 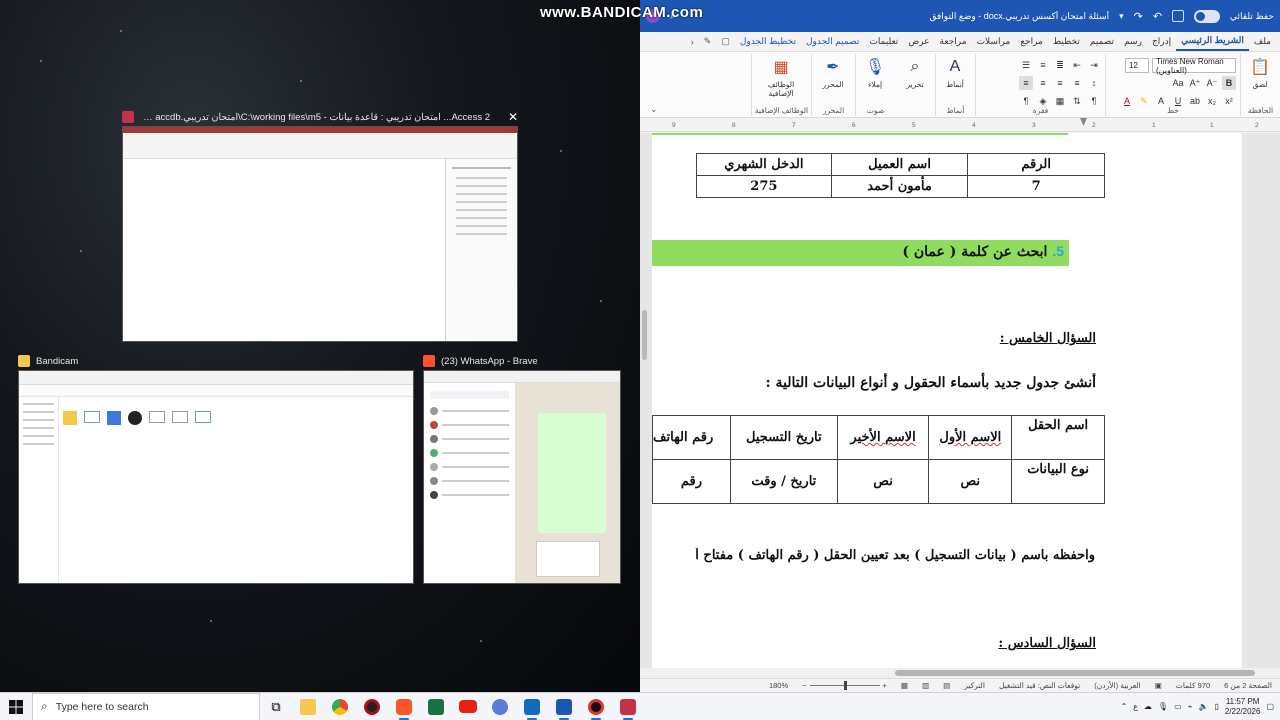 What do you see at coordinates (1193, 685) in the screenshot?
I see `word-count: 970 كلمات` at bounding box center [1193, 685].